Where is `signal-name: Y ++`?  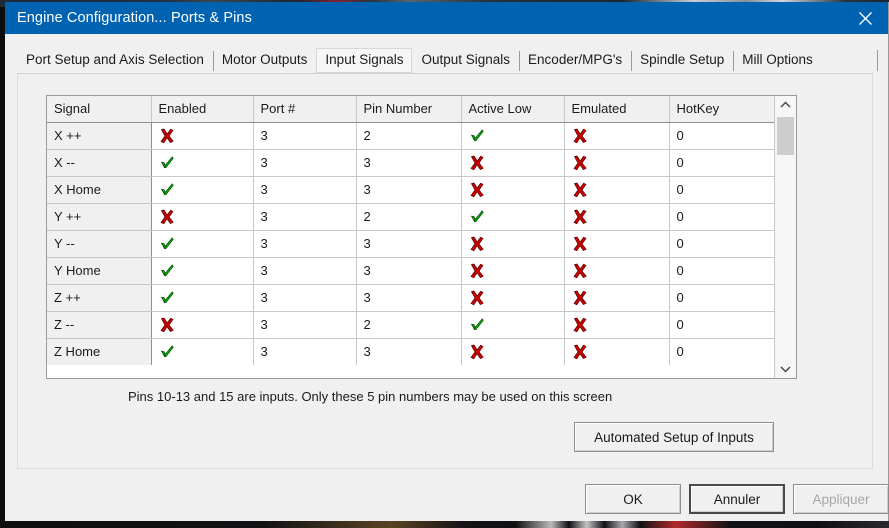 signal-name: Y ++ is located at coordinates (99, 217).